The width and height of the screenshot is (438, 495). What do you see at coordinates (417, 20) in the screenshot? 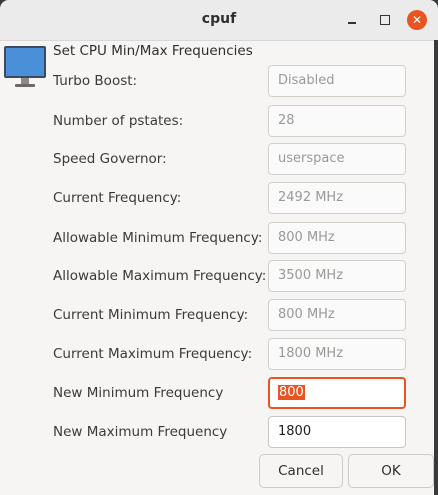
I see `close-icon: ✕` at bounding box center [417, 20].